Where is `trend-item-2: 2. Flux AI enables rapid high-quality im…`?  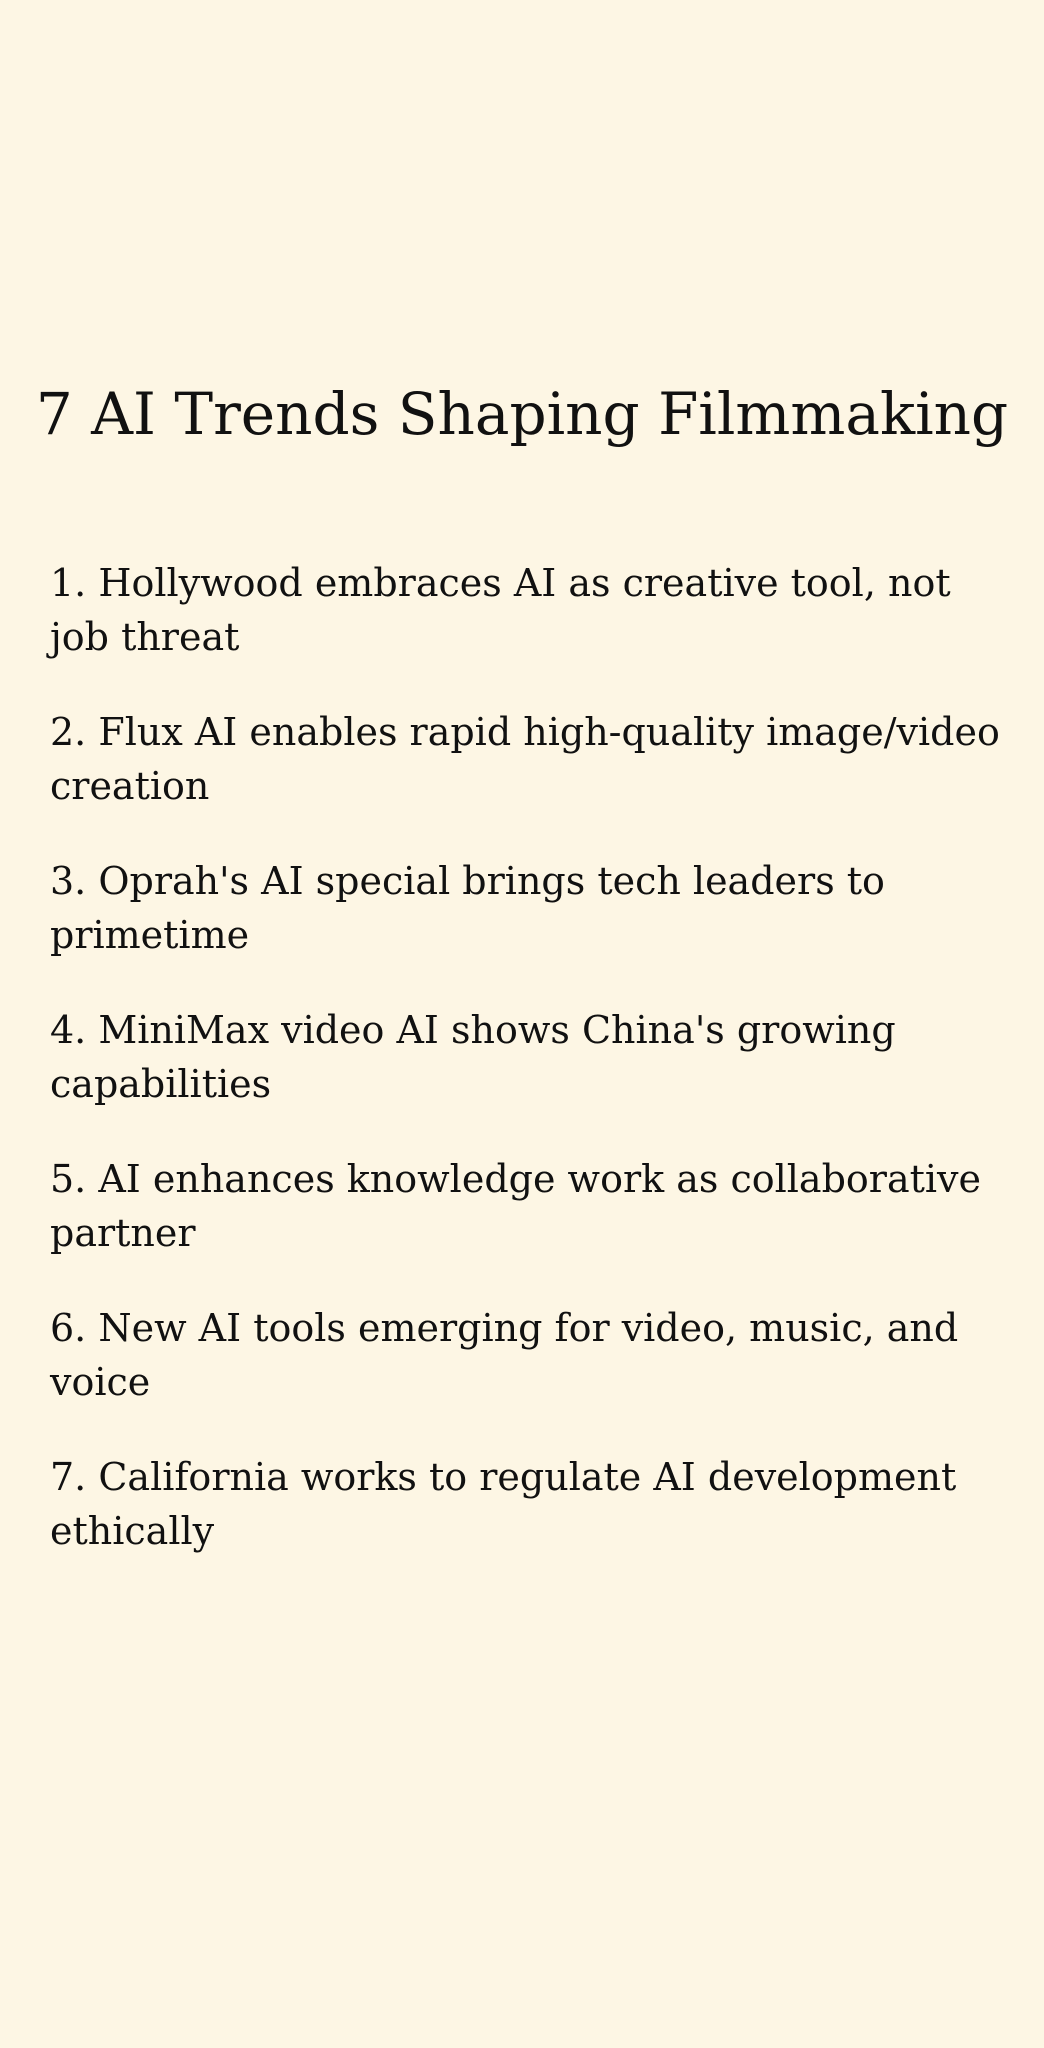 trend-item-2: 2. Flux AI enables rapid high-quality im… is located at coordinates (525, 759).